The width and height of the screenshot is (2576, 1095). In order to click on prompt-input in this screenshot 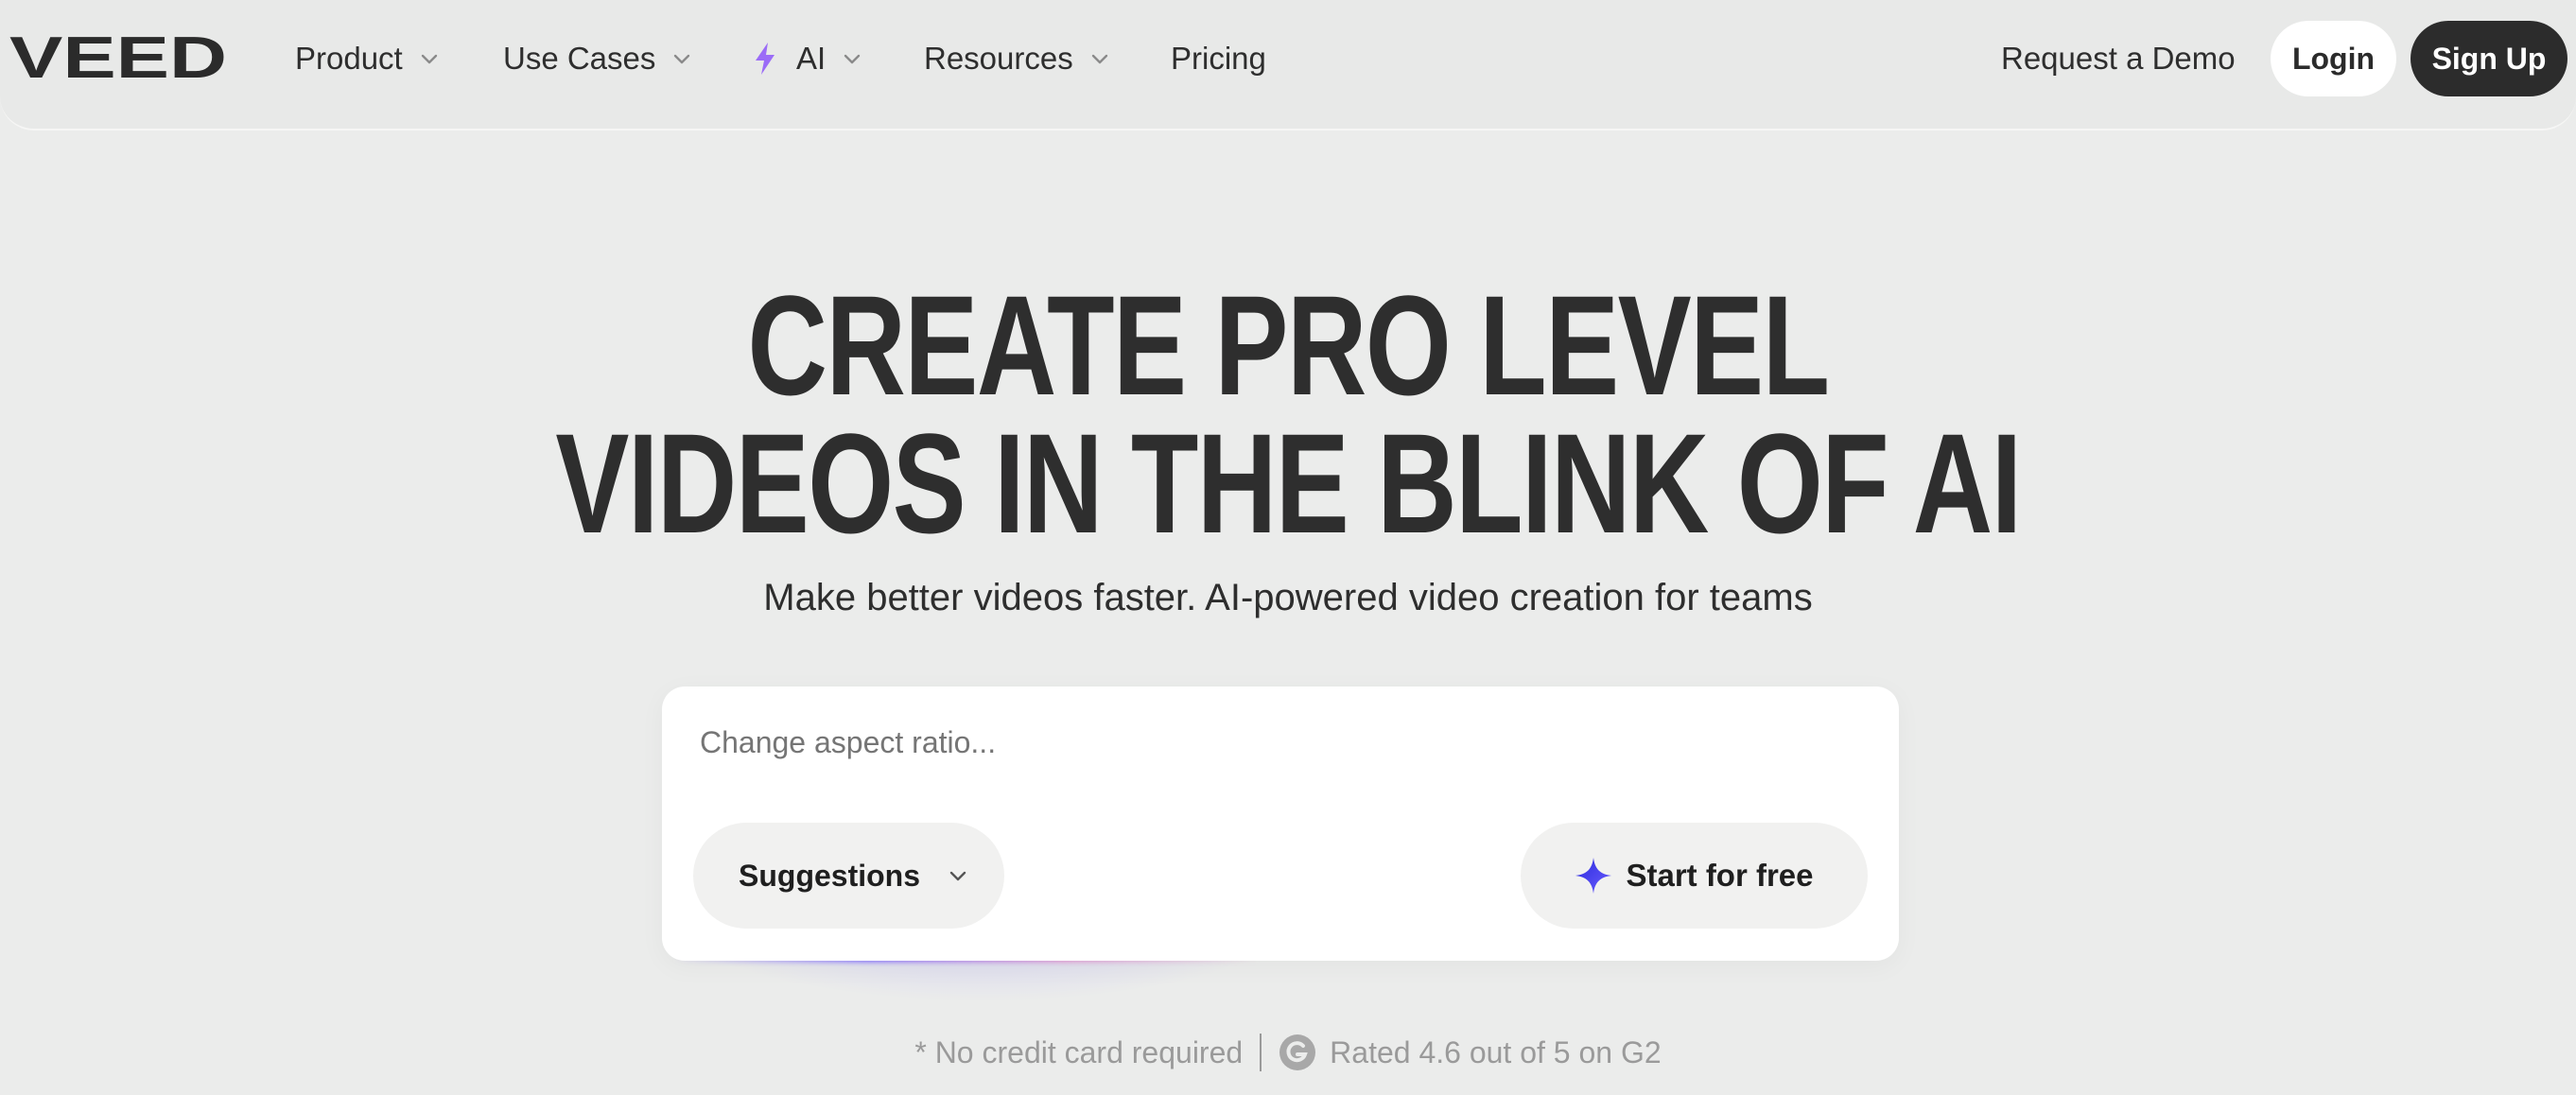, I will do `click(1267, 743)`.